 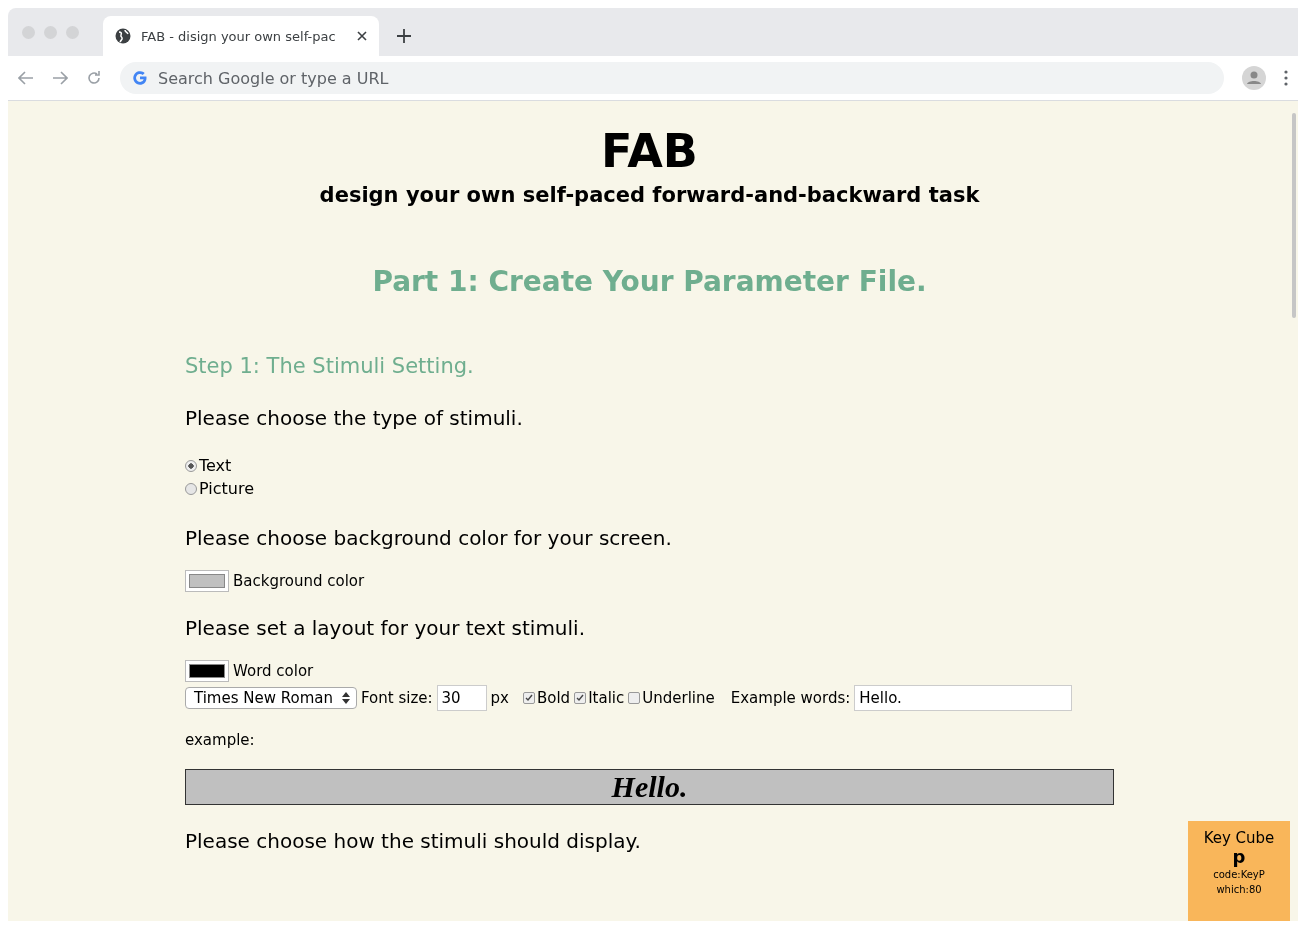 I want to click on preview-text: Hello., so click(x=649, y=787).